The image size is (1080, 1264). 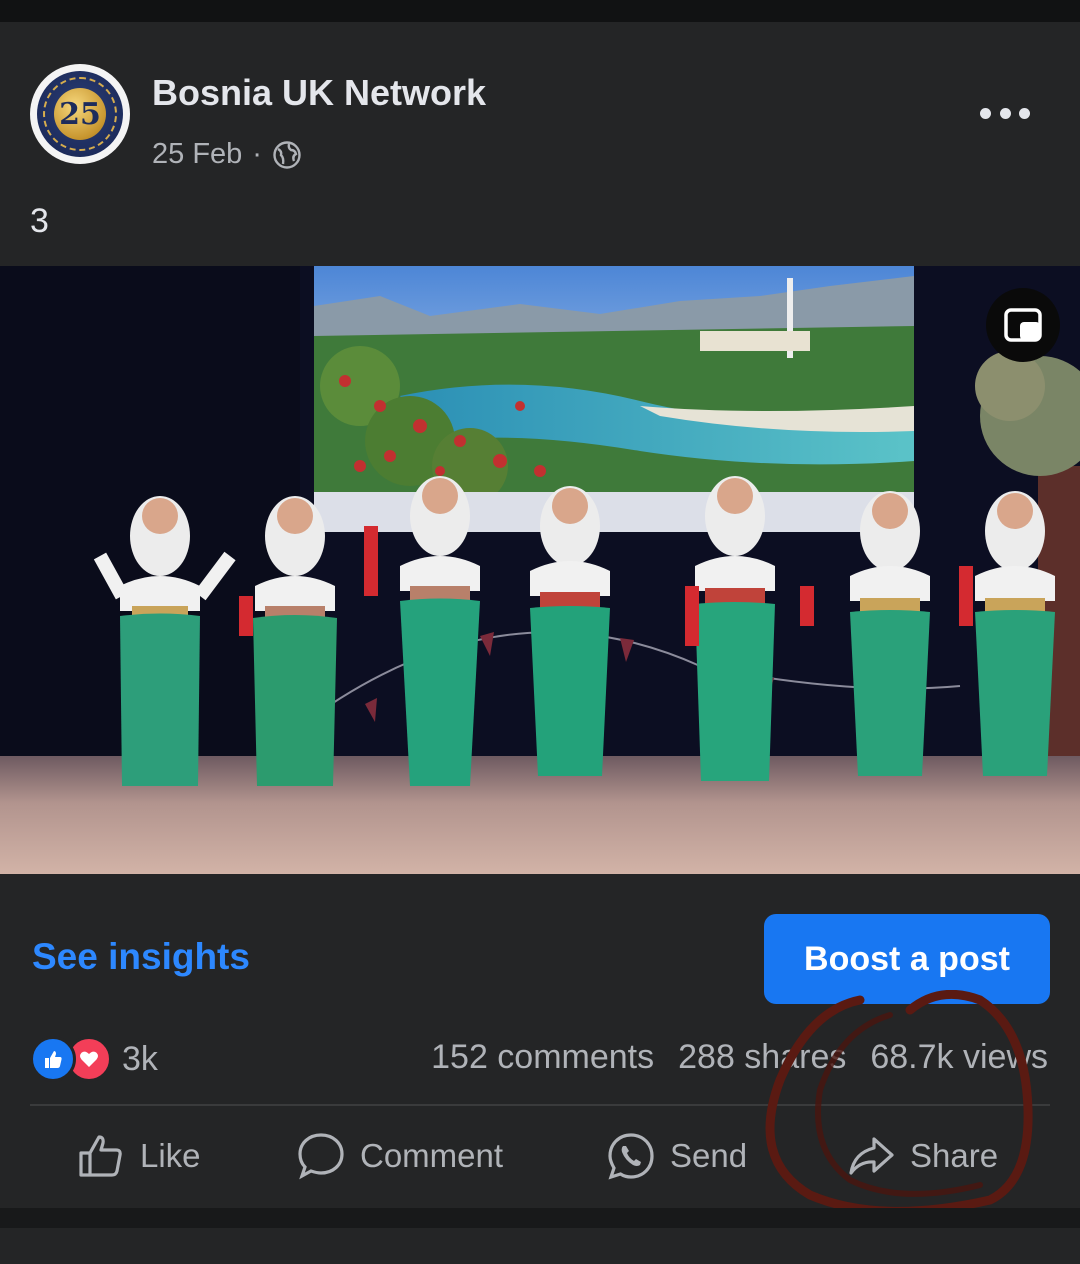 I want to click on share-button: Share, so click(x=922, y=1156).